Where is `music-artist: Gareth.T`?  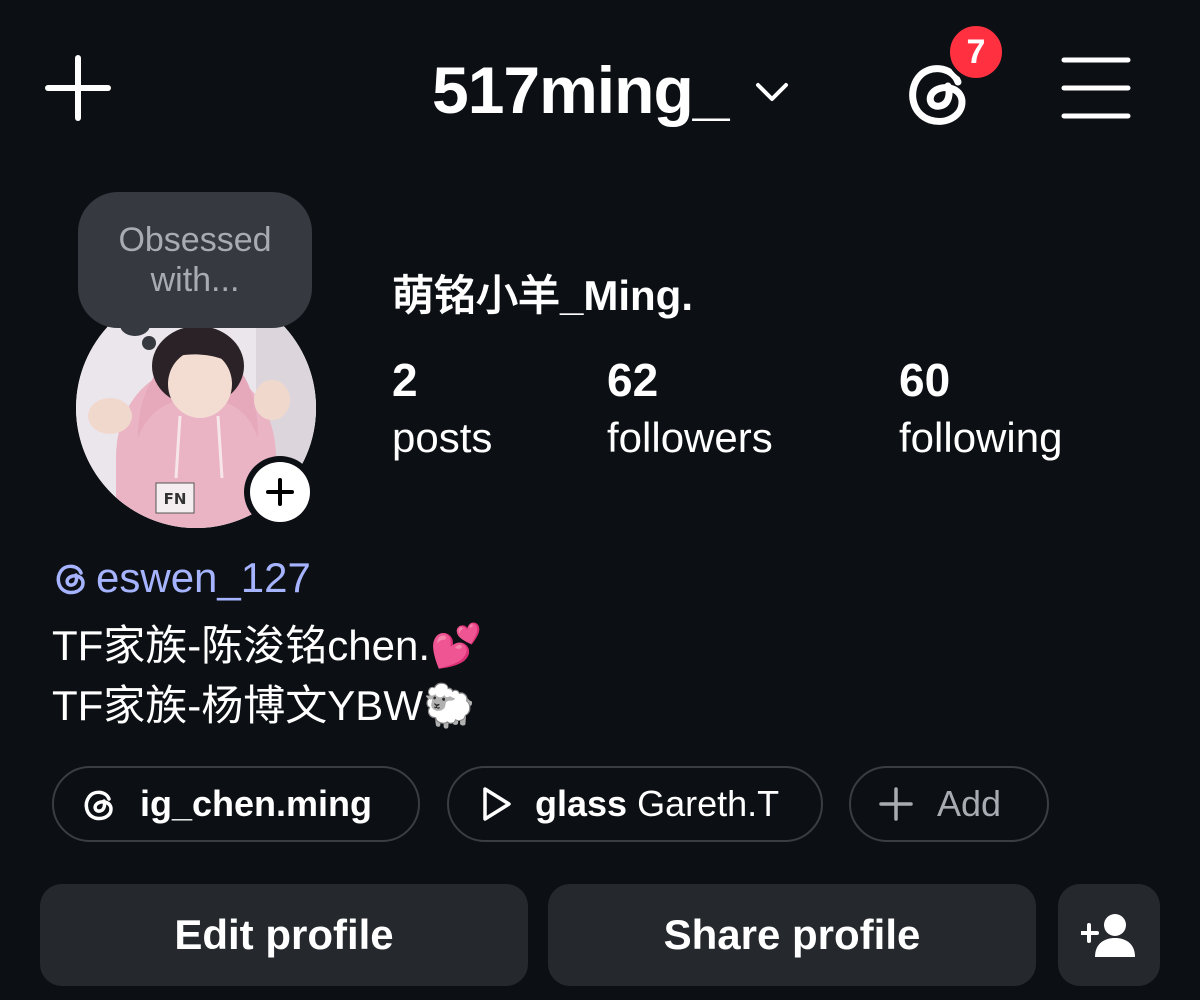 music-artist: Gareth.T is located at coordinates (708, 803).